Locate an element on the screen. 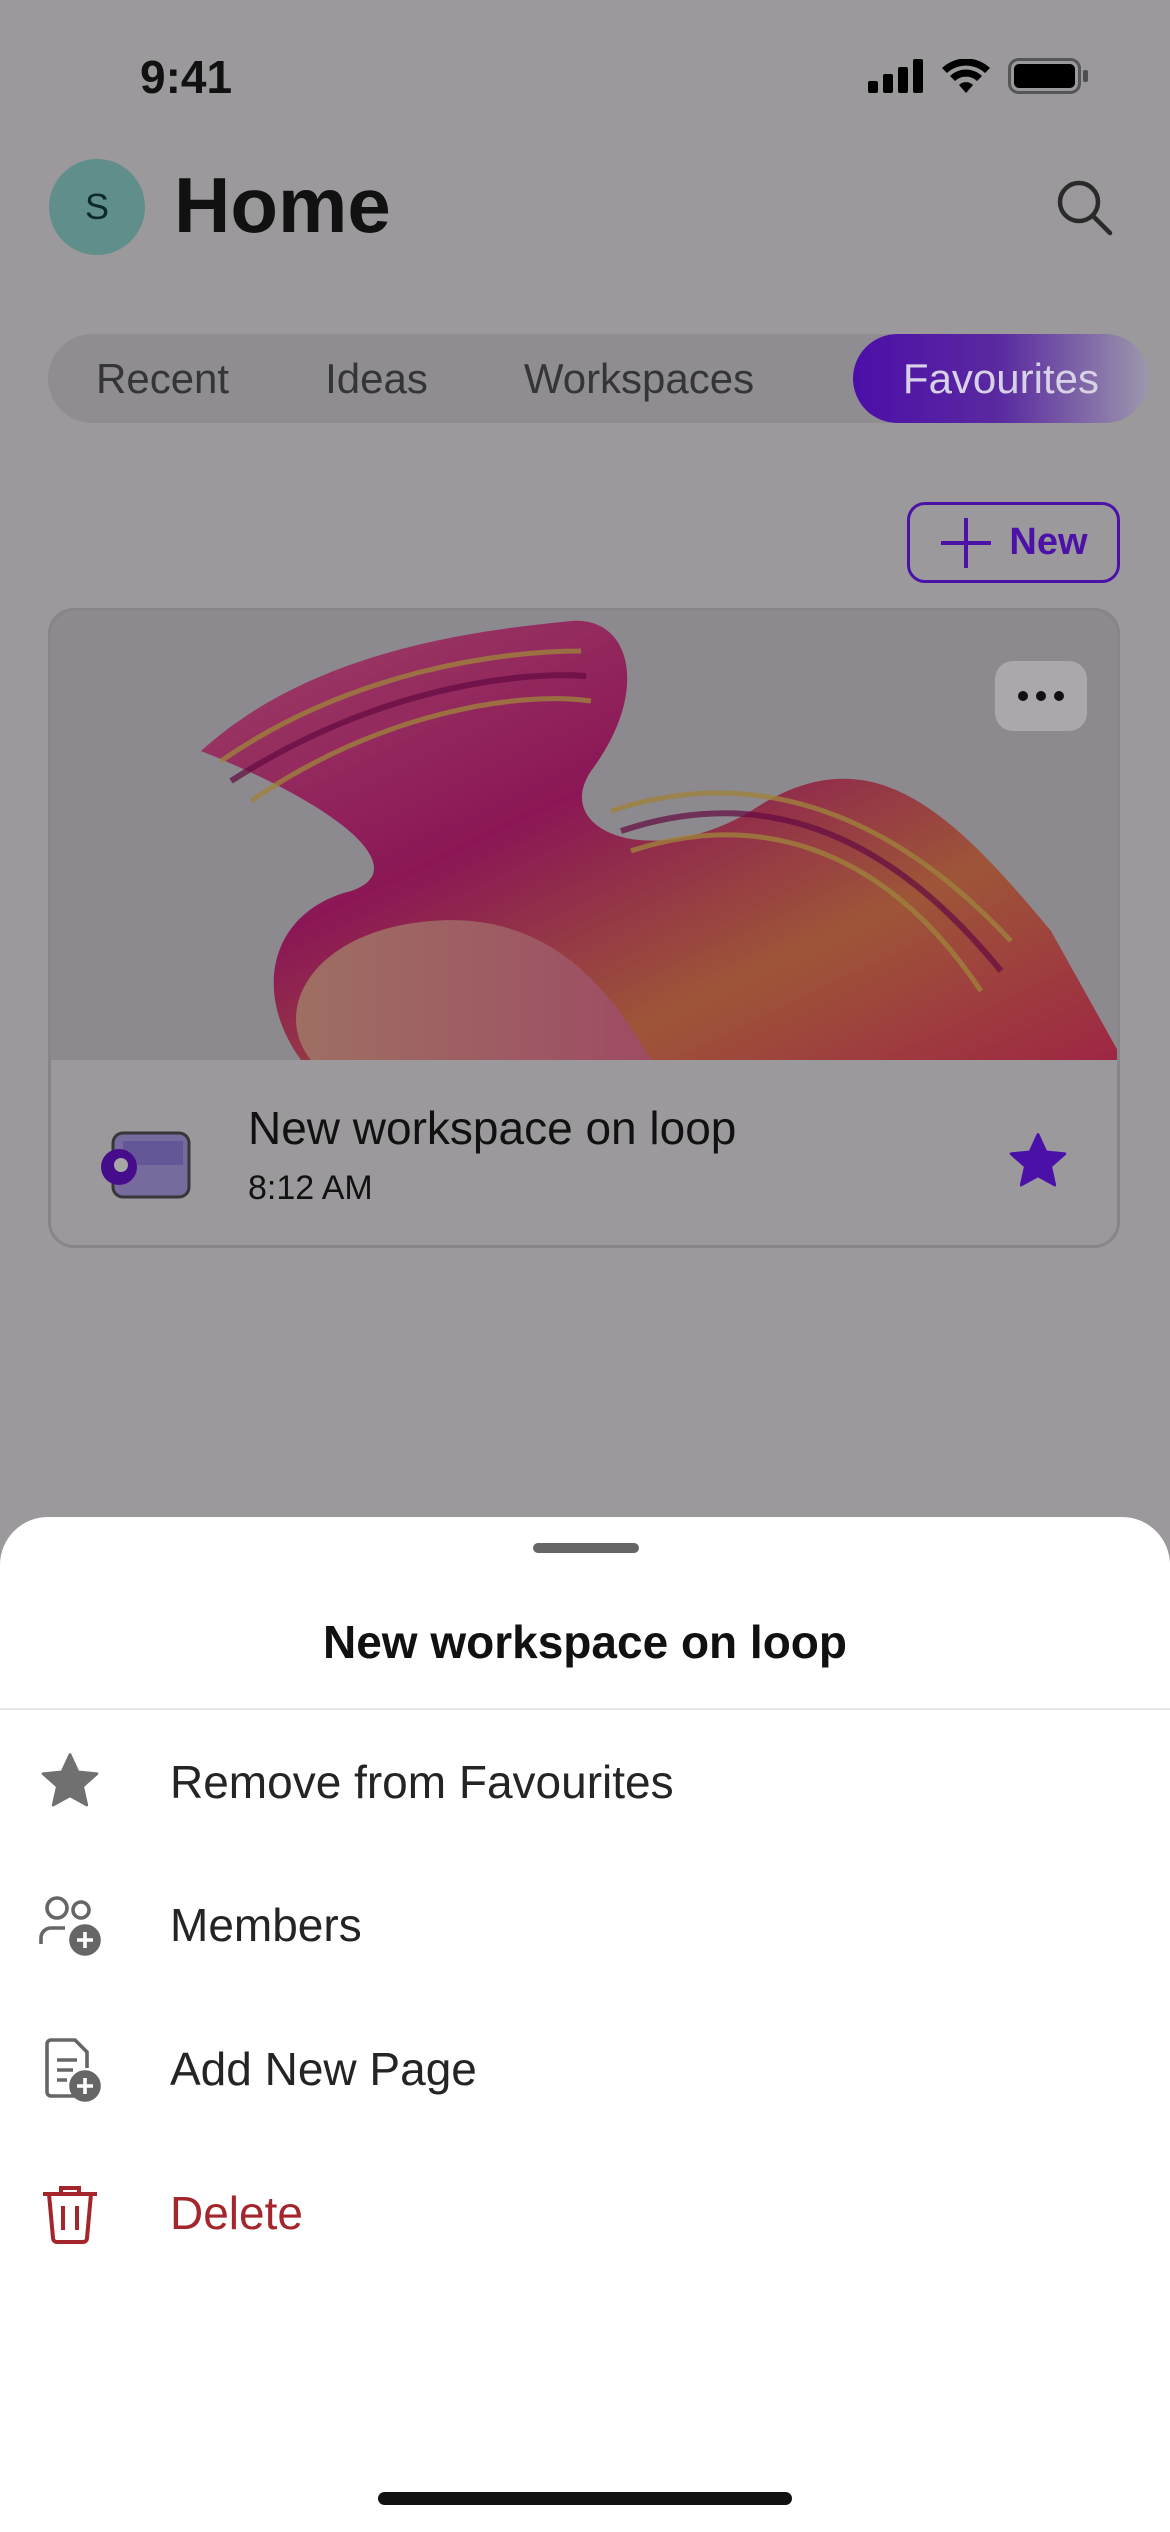  tab-recent: Recent is located at coordinates (162, 378).